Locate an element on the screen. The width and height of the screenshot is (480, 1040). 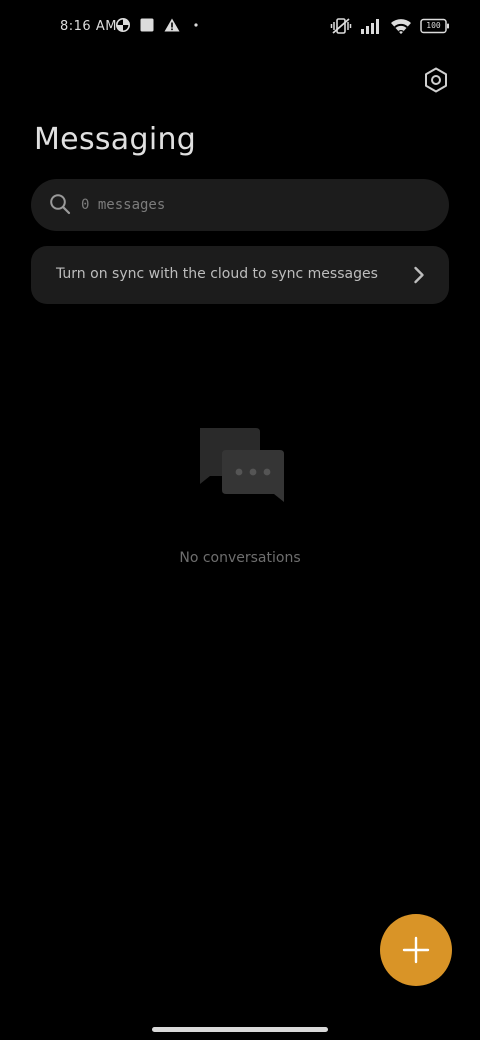
new-conversation-button is located at coordinates (416, 950).